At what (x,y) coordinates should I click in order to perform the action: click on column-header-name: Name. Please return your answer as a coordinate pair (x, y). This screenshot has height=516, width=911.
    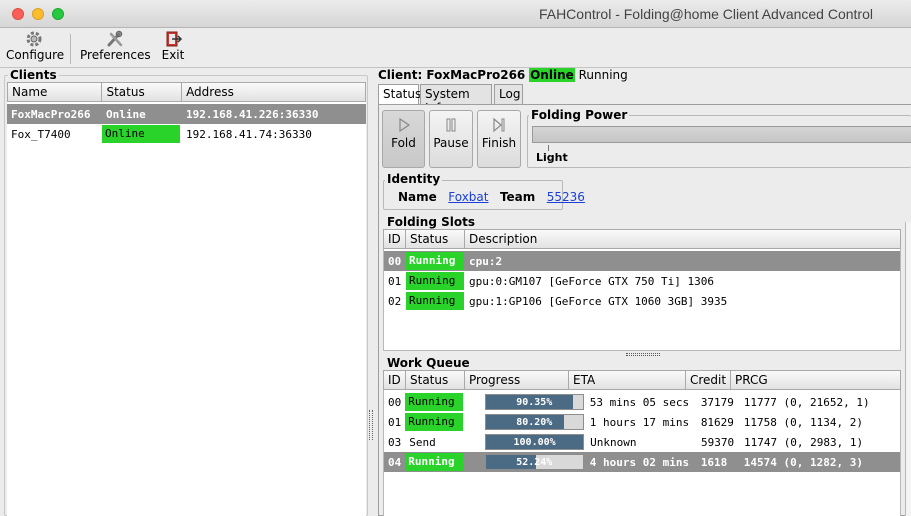
    Looking at the image, I should click on (55, 92).